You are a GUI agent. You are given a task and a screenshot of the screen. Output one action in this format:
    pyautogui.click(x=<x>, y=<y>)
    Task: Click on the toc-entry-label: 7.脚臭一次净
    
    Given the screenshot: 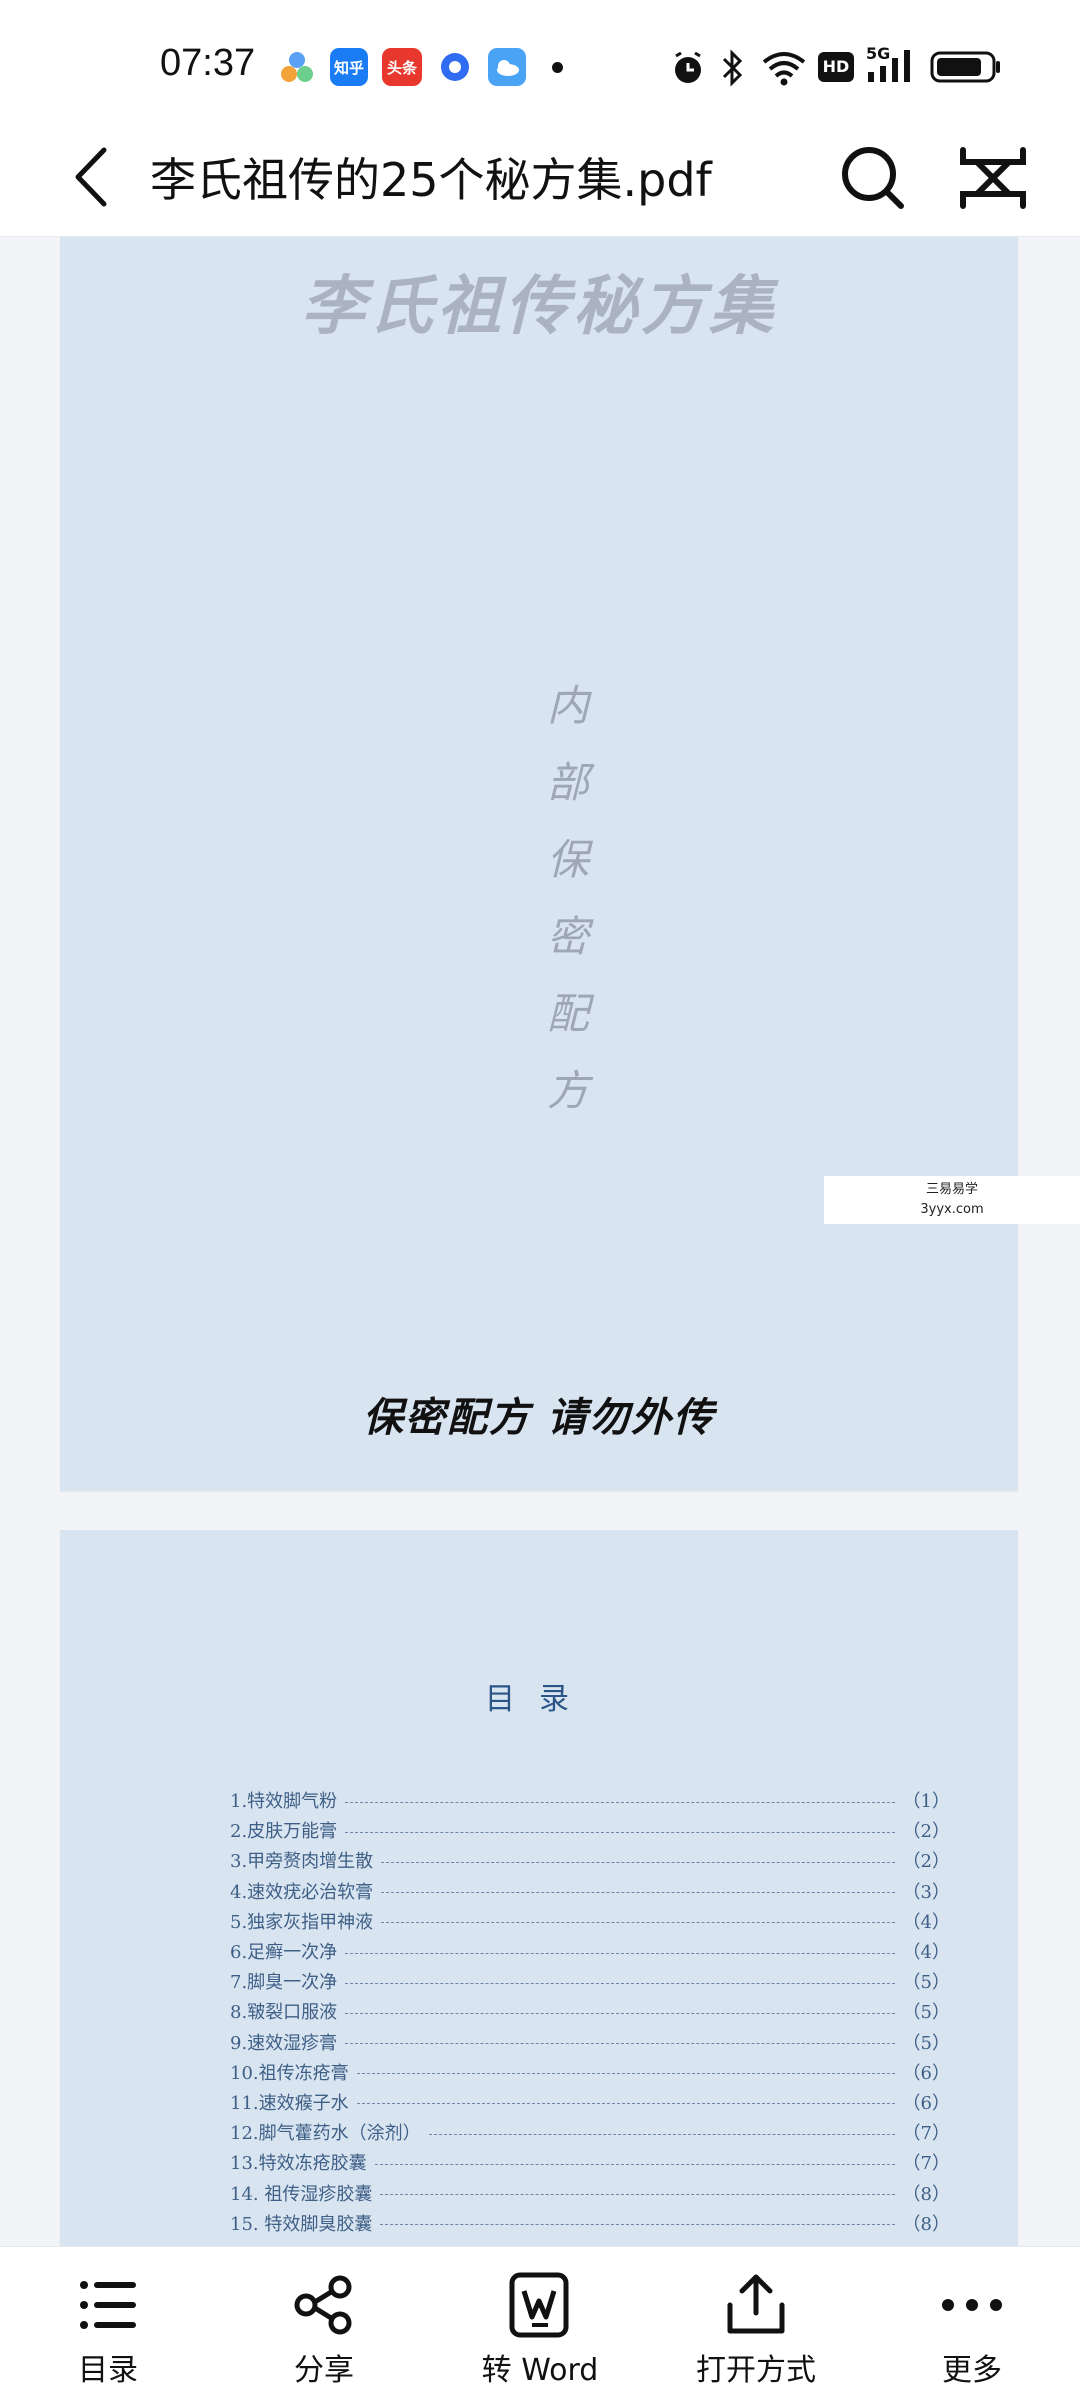 What is the action you would take?
    pyautogui.click(x=284, y=1983)
    